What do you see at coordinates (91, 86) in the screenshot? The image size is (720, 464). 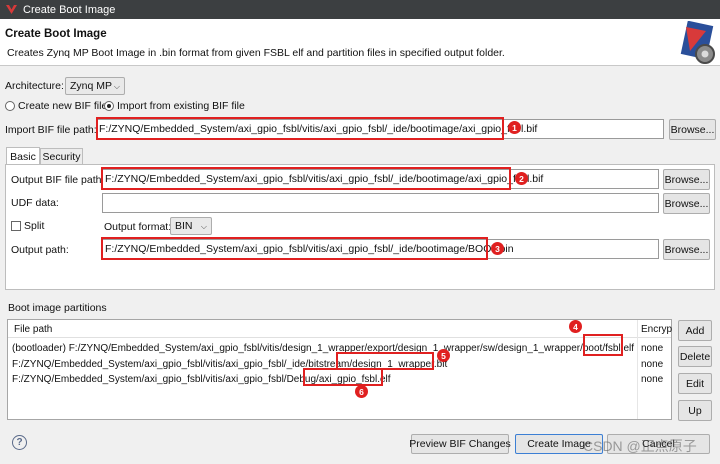 I see `architecture-value: Zynq MP` at bounding box center [91, 86].